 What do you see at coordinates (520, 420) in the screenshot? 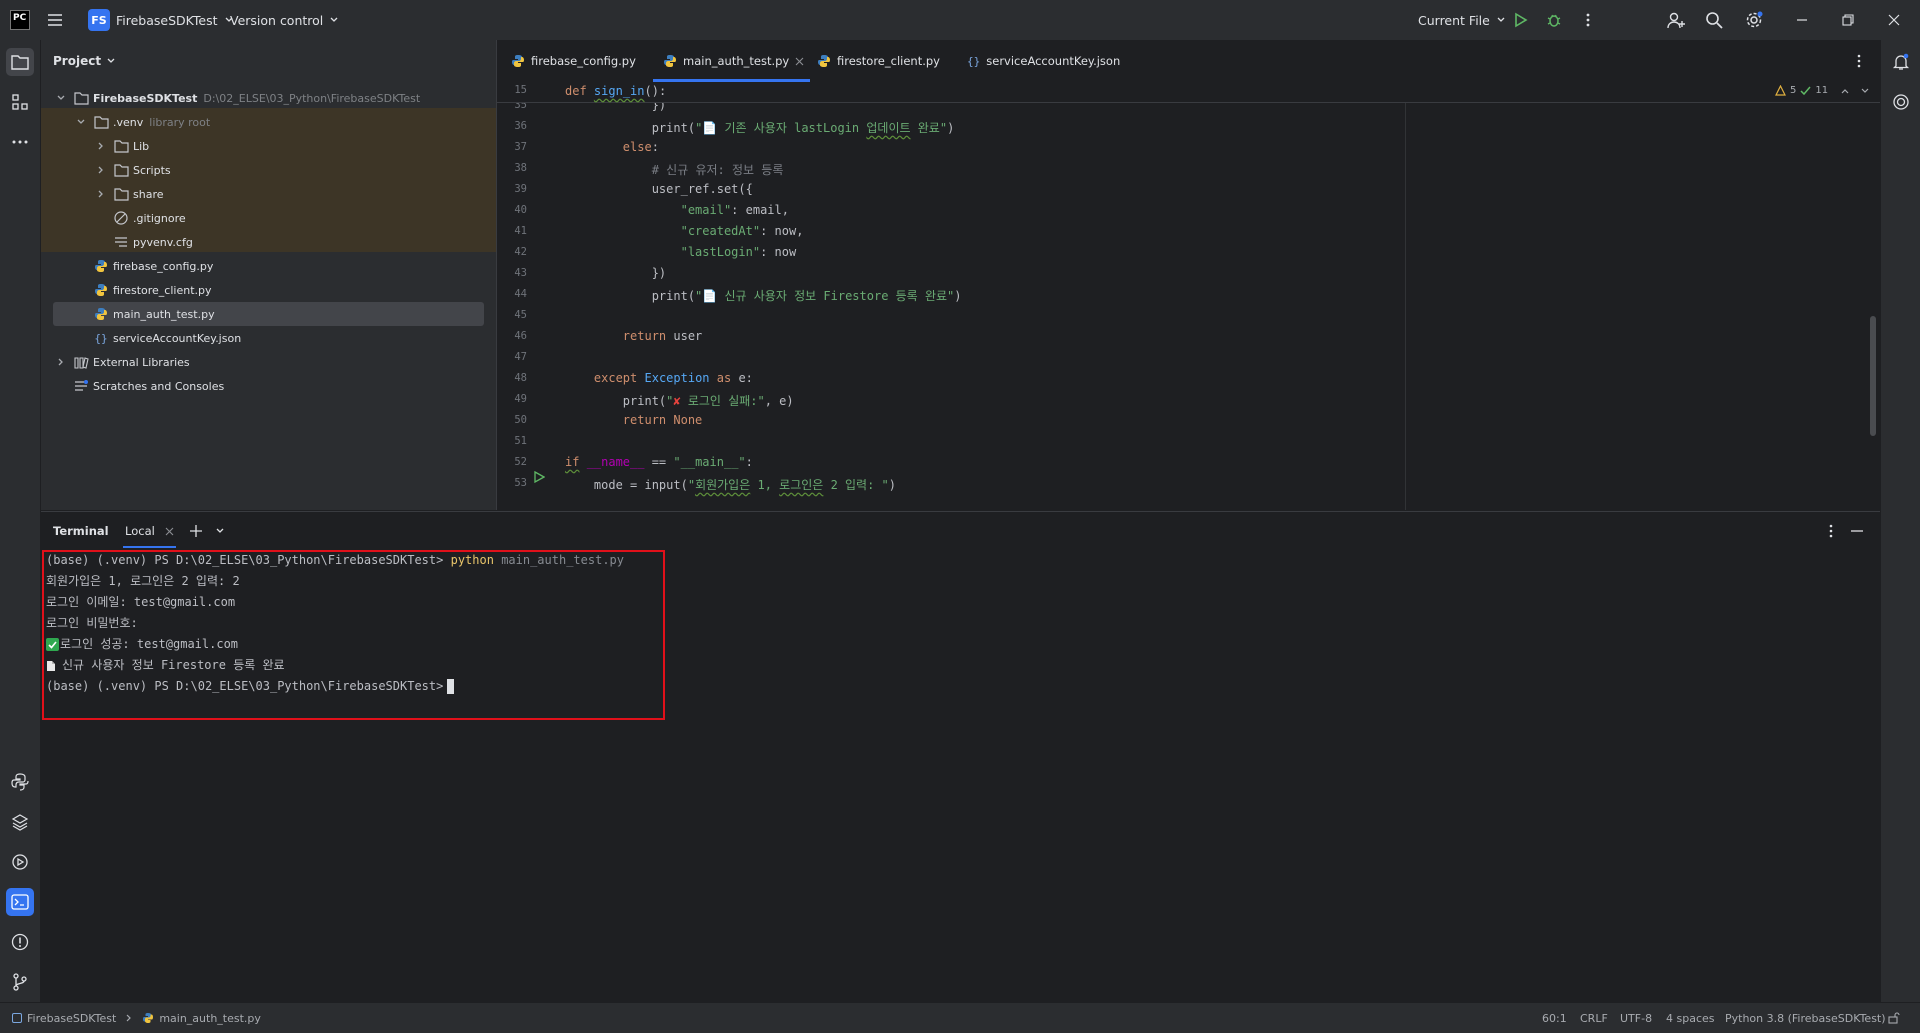
I see `line-number: 50` at bounding box center [520, 420].